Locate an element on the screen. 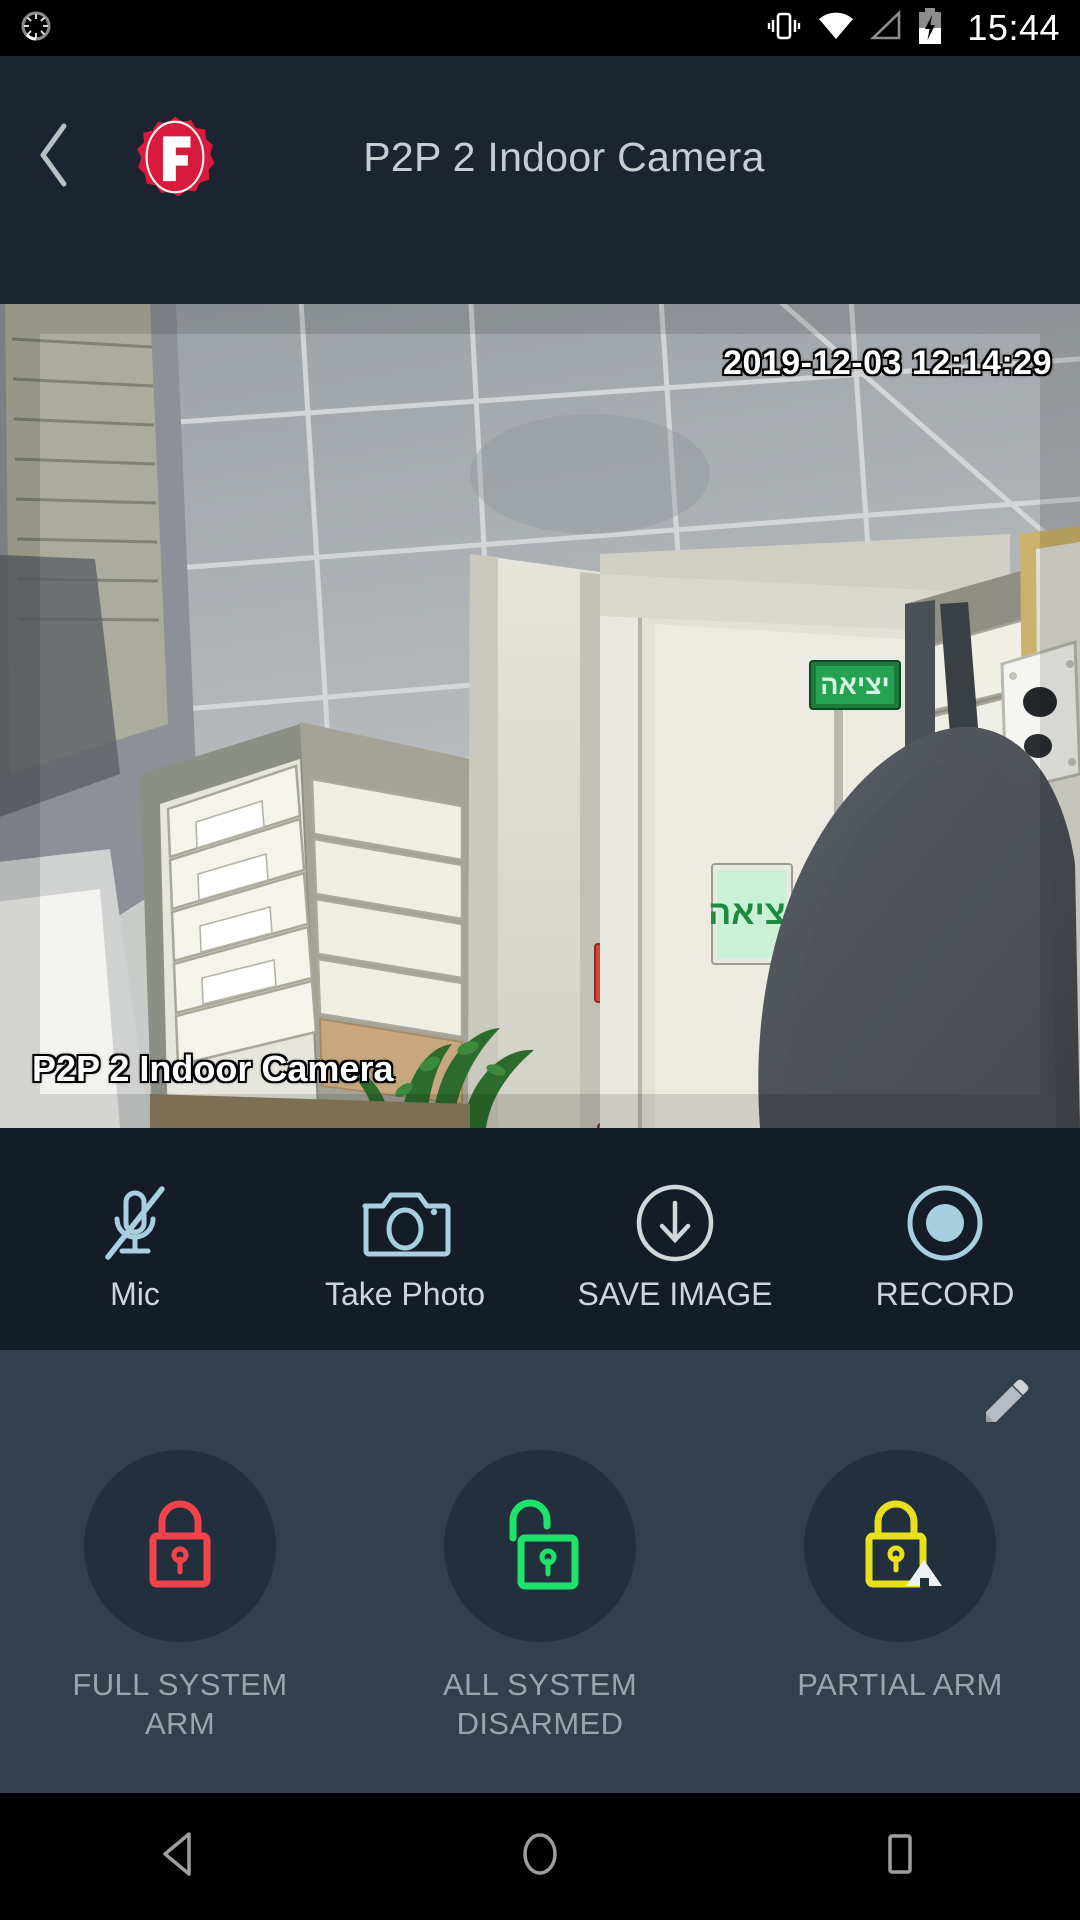 Image resolution: width=1080 pixels, height=1920 pixels. full-system-arm-button: FULL SYSTEM ARM is located at coordinates (180, 1597).